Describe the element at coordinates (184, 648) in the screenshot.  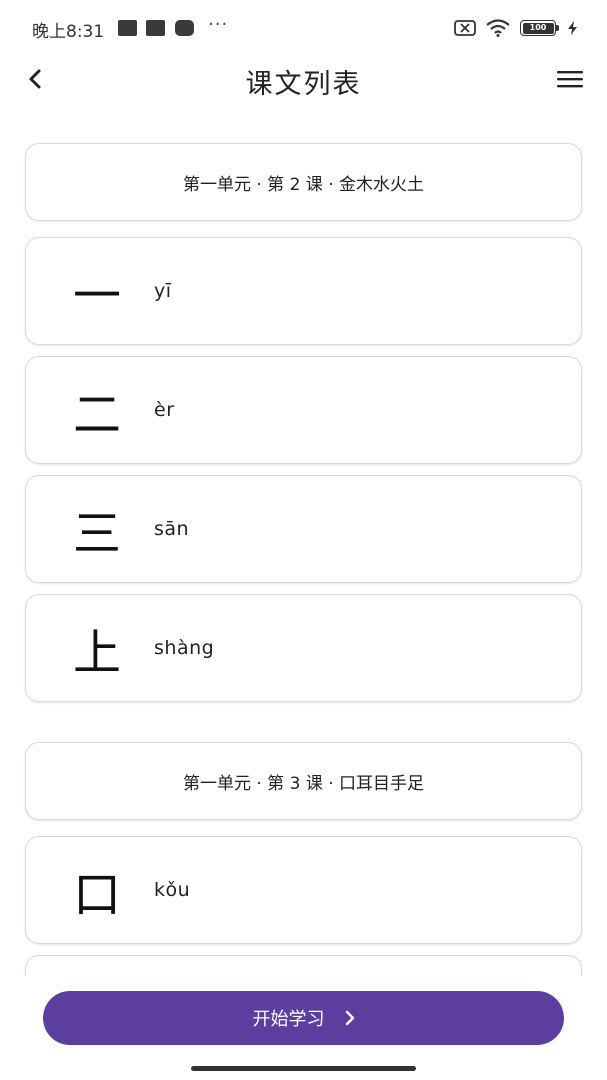
I see `character-pinyin: shàng` at that location.